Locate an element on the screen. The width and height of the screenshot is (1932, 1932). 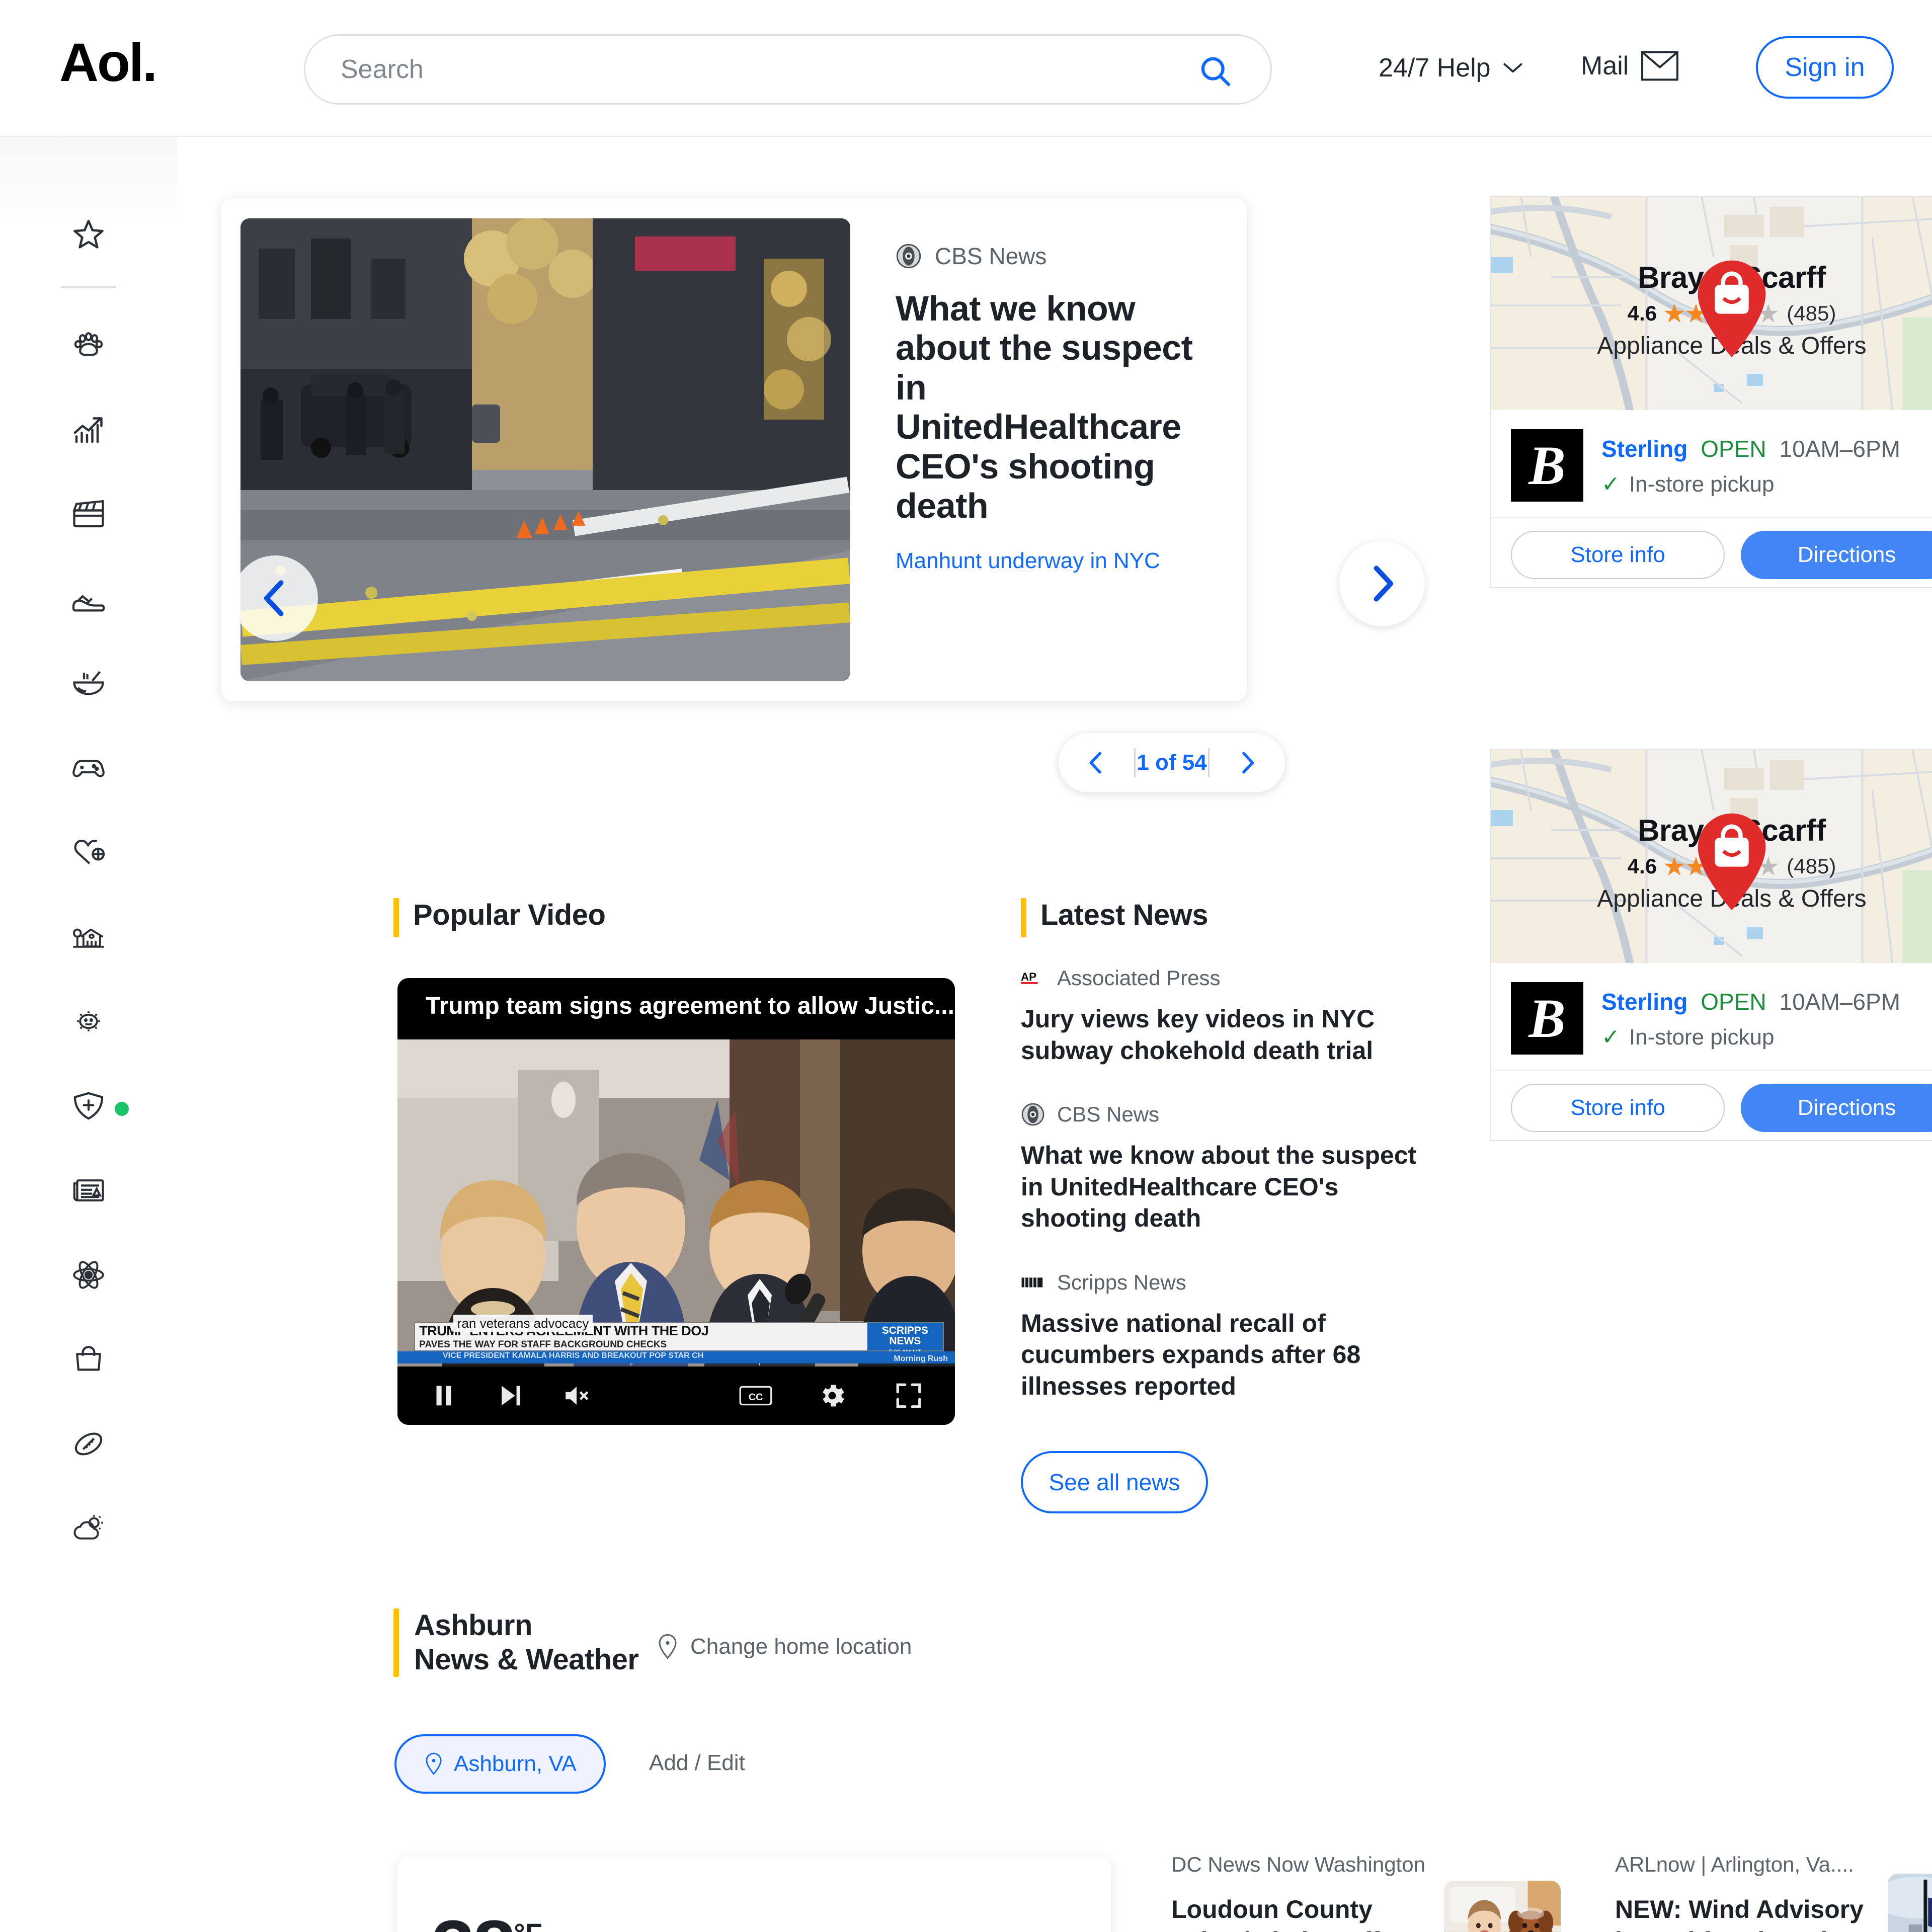
video-network-badge: SCRIPPS NEWS is located at coordinates (905, 1336).